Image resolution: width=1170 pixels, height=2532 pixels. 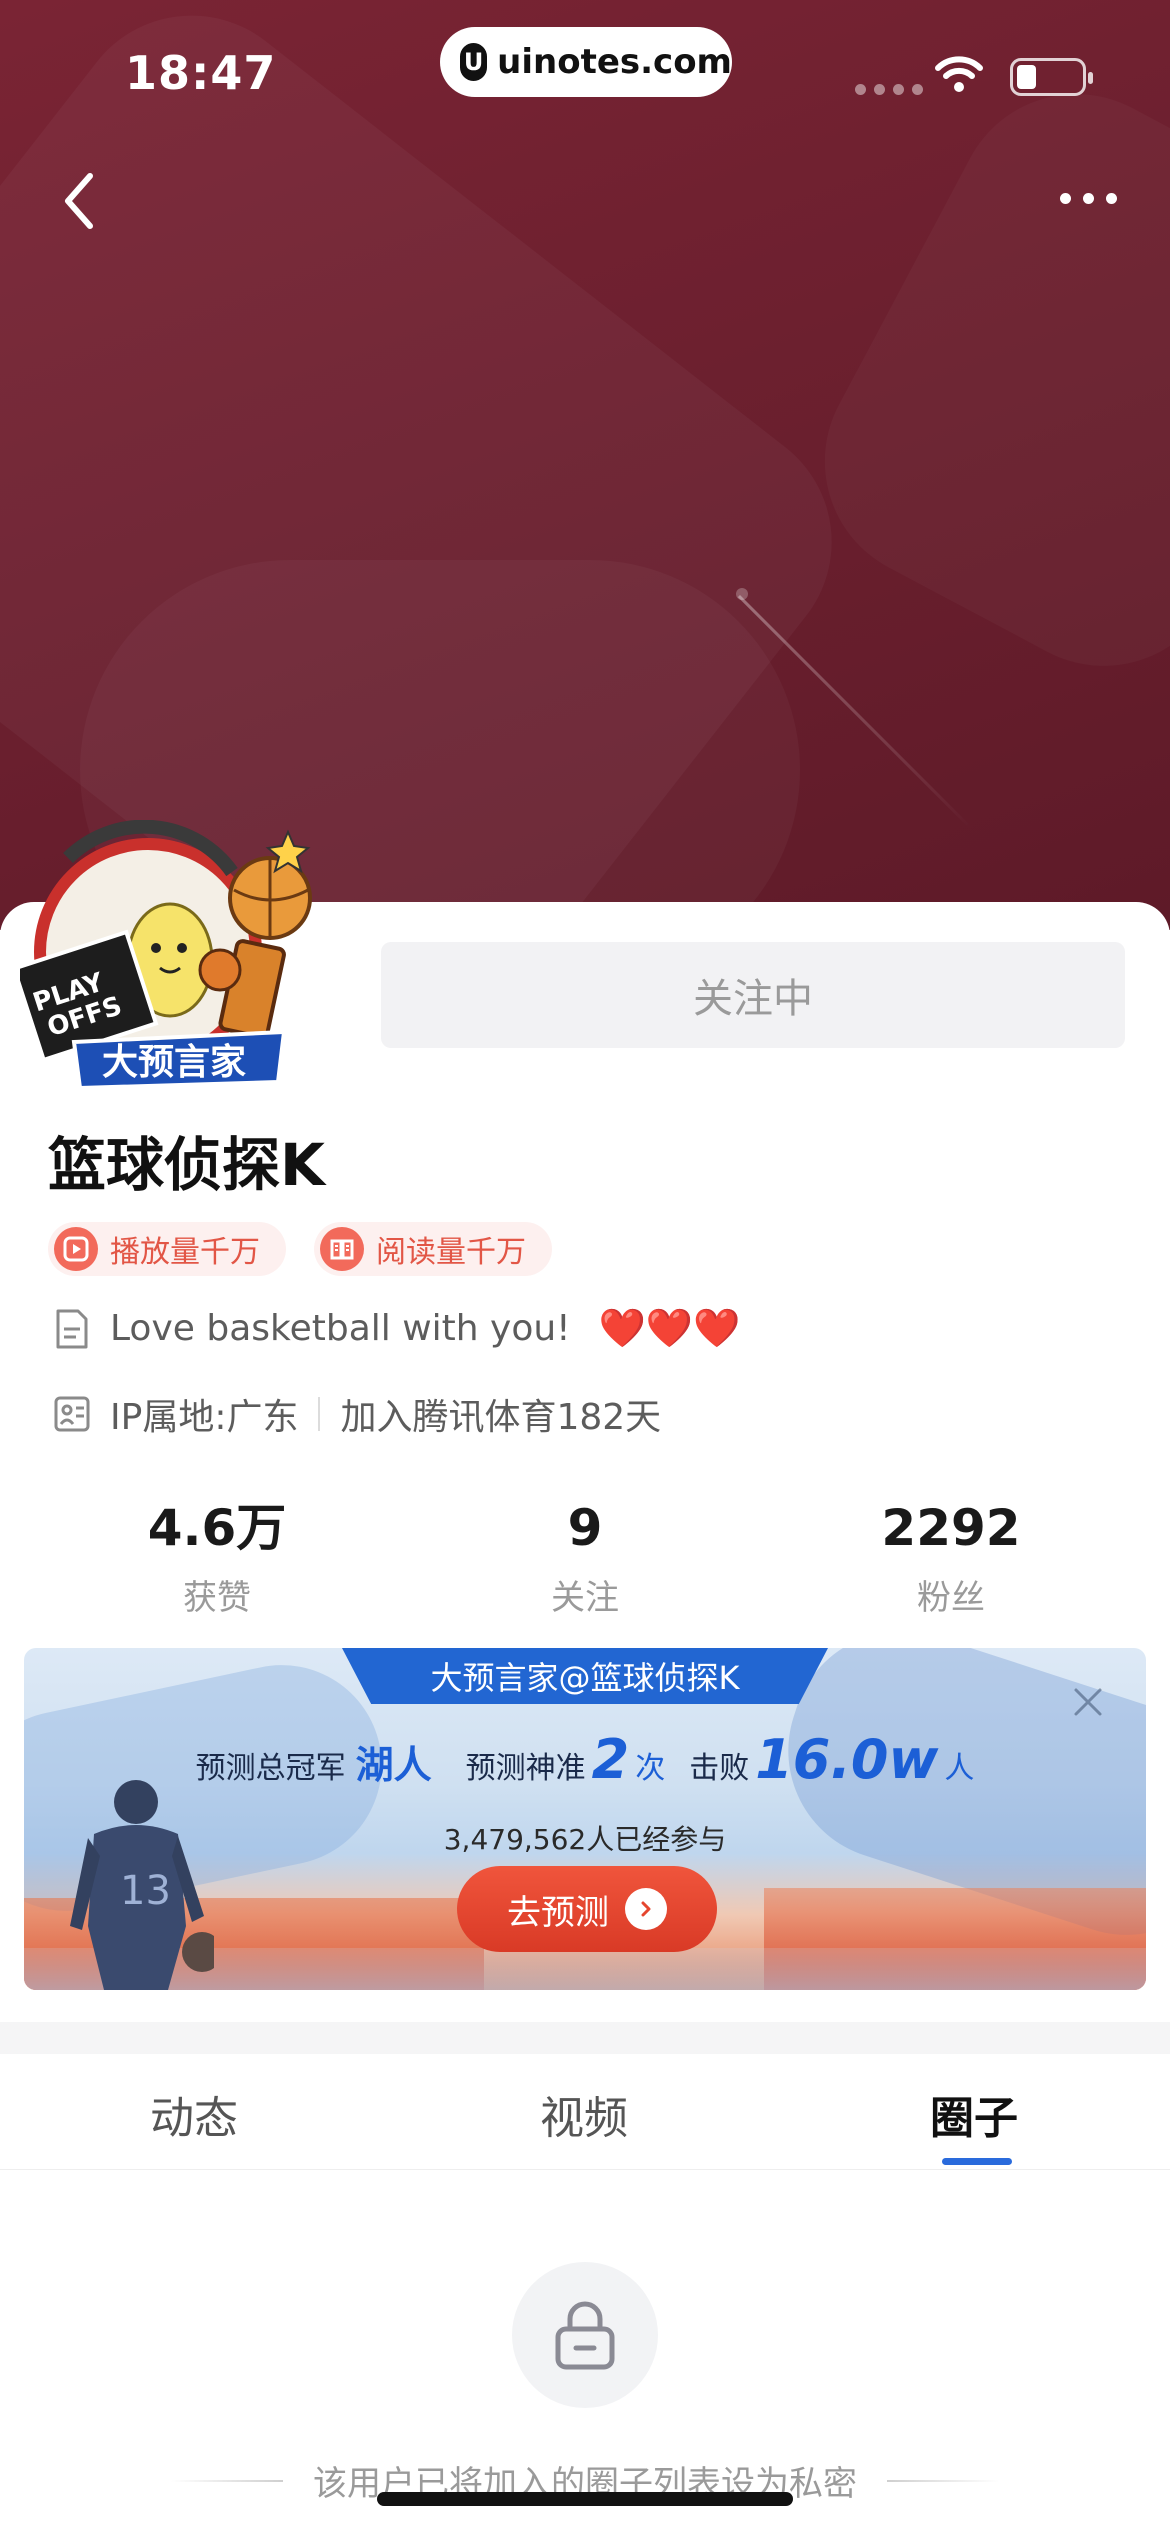 What do you see at coordinates (525, 1768) in the screenshot?
I see `accuracy-label: 预测神准` at bounding box center [525, 1768].